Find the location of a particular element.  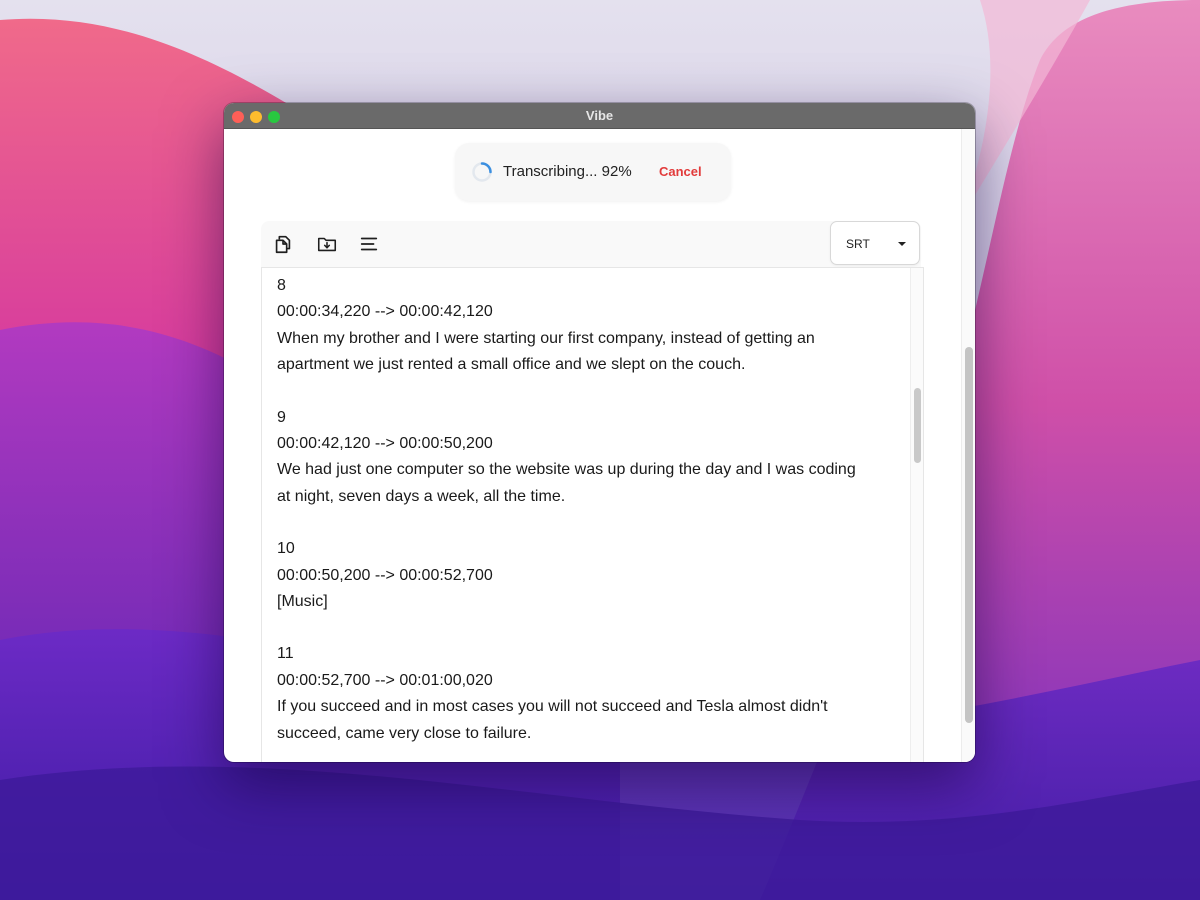

copy-icon is located at coordinates (283, 244).